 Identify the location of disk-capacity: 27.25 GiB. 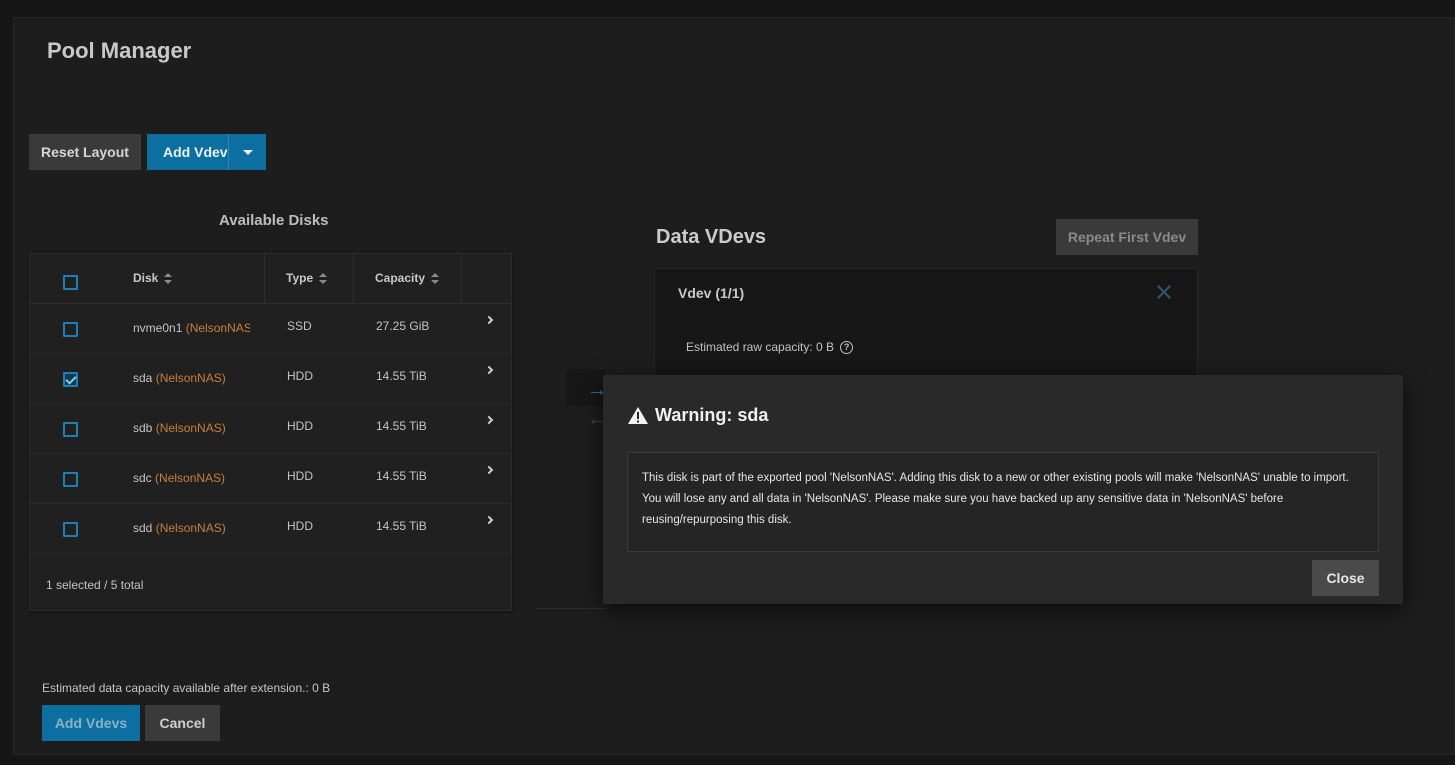
(403, 326).